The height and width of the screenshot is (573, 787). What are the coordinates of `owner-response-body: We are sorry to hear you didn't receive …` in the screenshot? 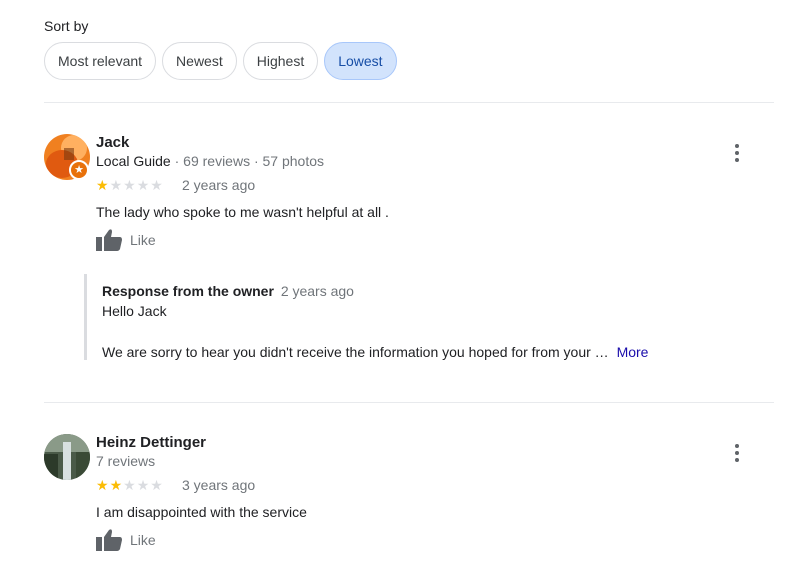 It's located at (375, 352).